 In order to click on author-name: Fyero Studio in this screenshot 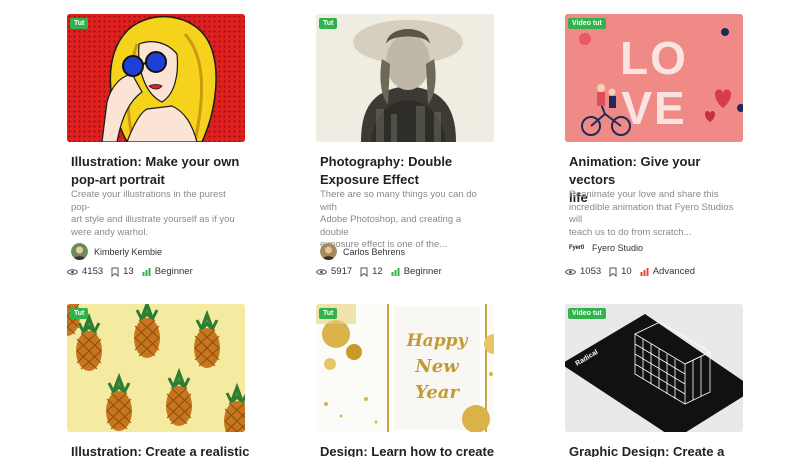, I will do `click(618, 248)`.